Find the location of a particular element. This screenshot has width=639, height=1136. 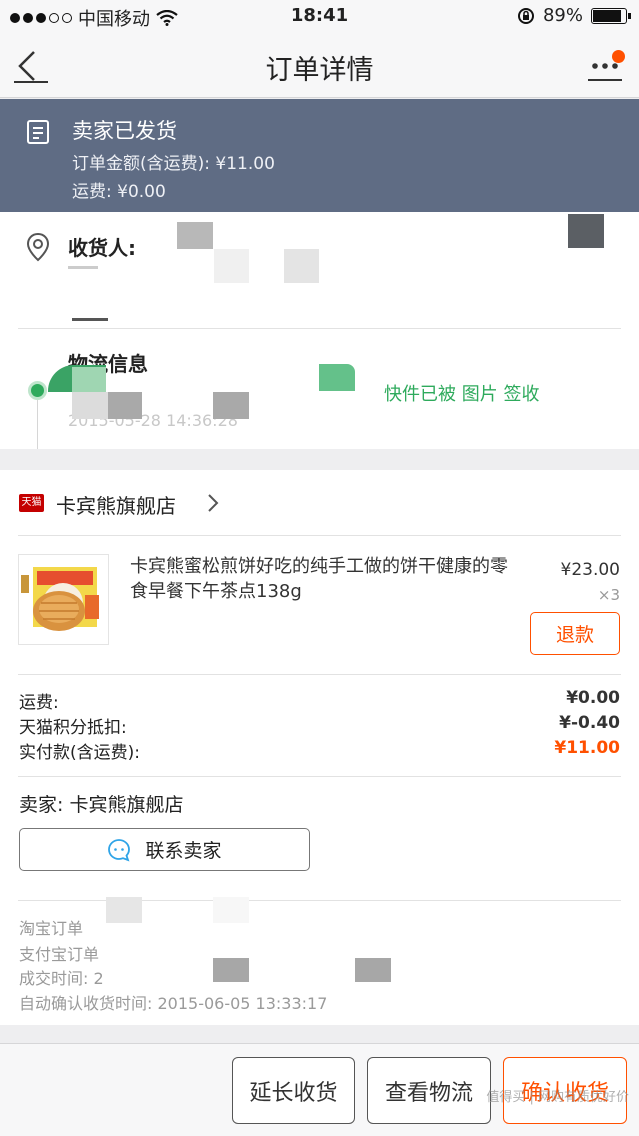

product-title: 卡宾熊蜜松煎饼好吃的纯手工做的饼干健康的零食早餐下午茶点138g is located at coordinates (319, 579).